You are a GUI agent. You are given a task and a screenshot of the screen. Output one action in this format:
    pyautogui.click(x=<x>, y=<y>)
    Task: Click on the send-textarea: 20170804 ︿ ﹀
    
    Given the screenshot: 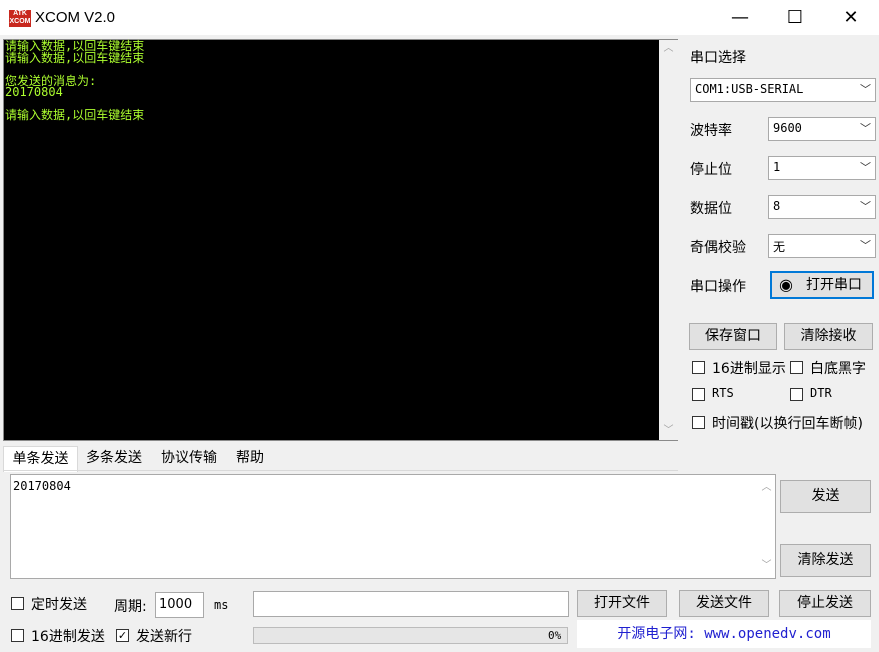 What is the action you would take?
    pyautogui.click(x=393, y=526)
    